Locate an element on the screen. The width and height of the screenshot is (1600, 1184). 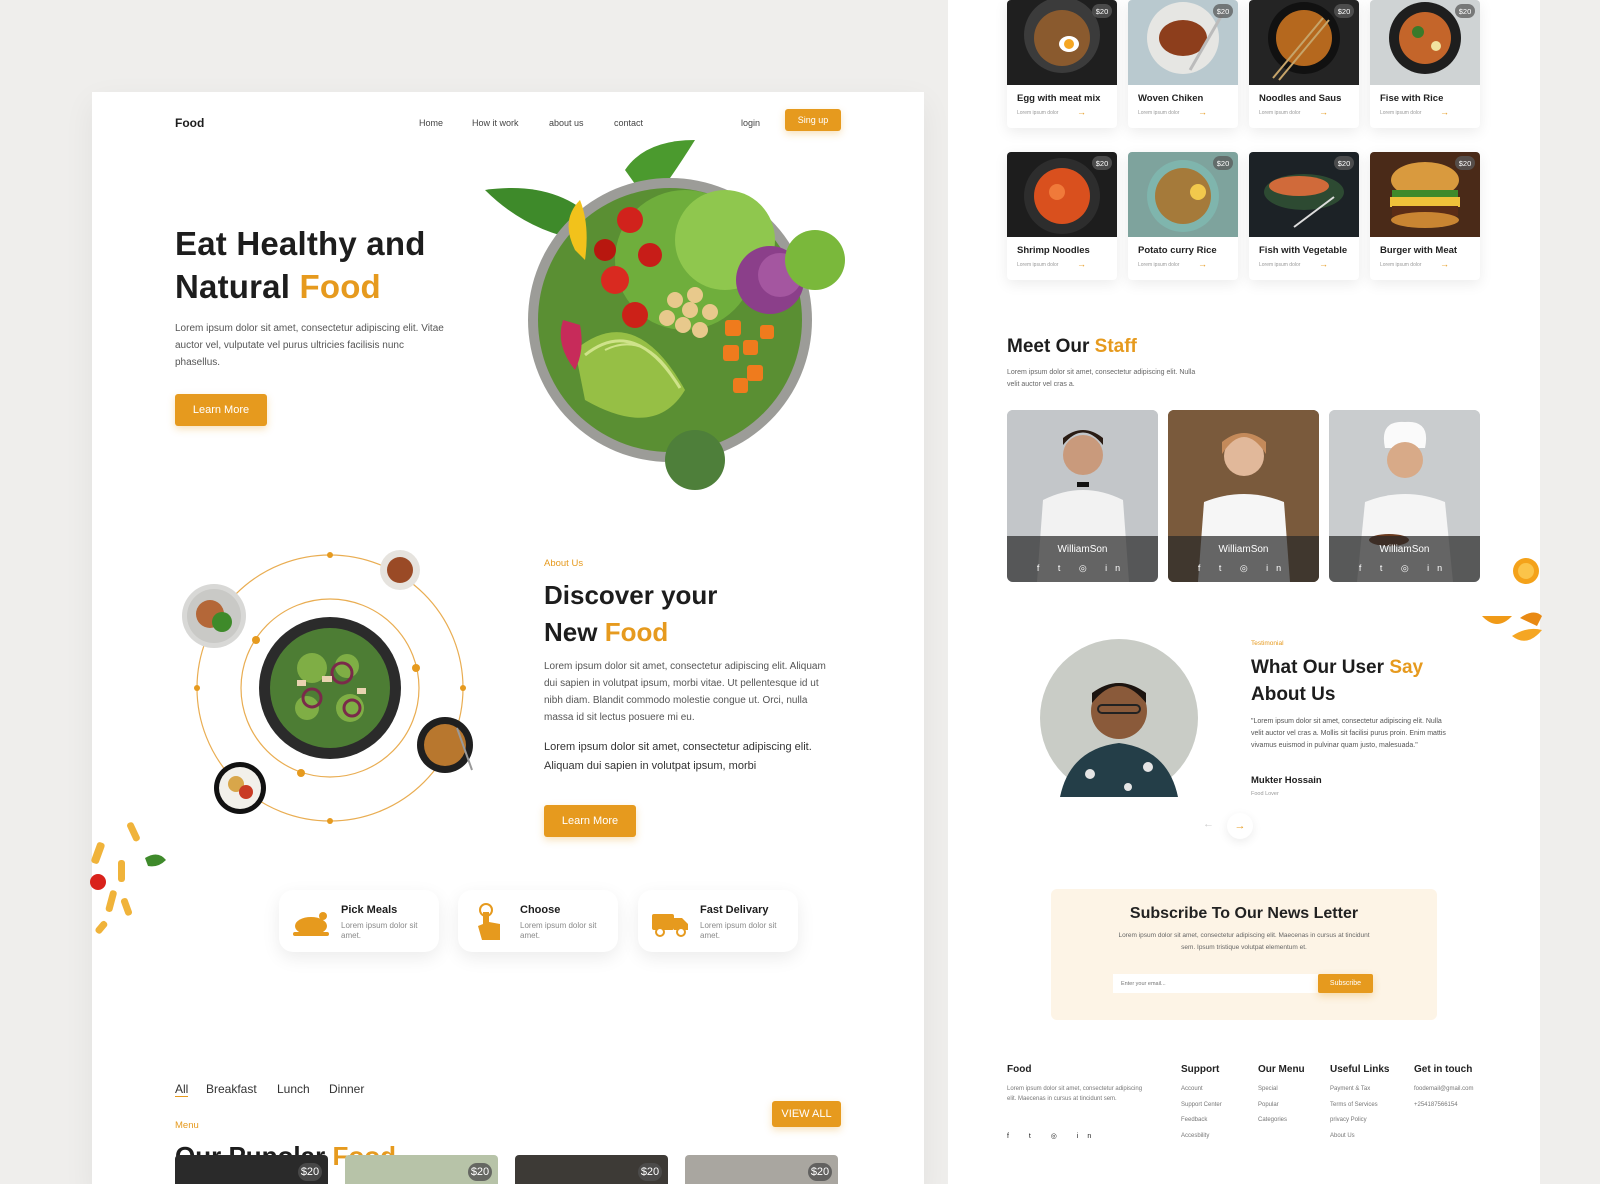
product-card: $20 Burger with Meat Lorem ipsum dolor → is located at coordinates (1425, 216).